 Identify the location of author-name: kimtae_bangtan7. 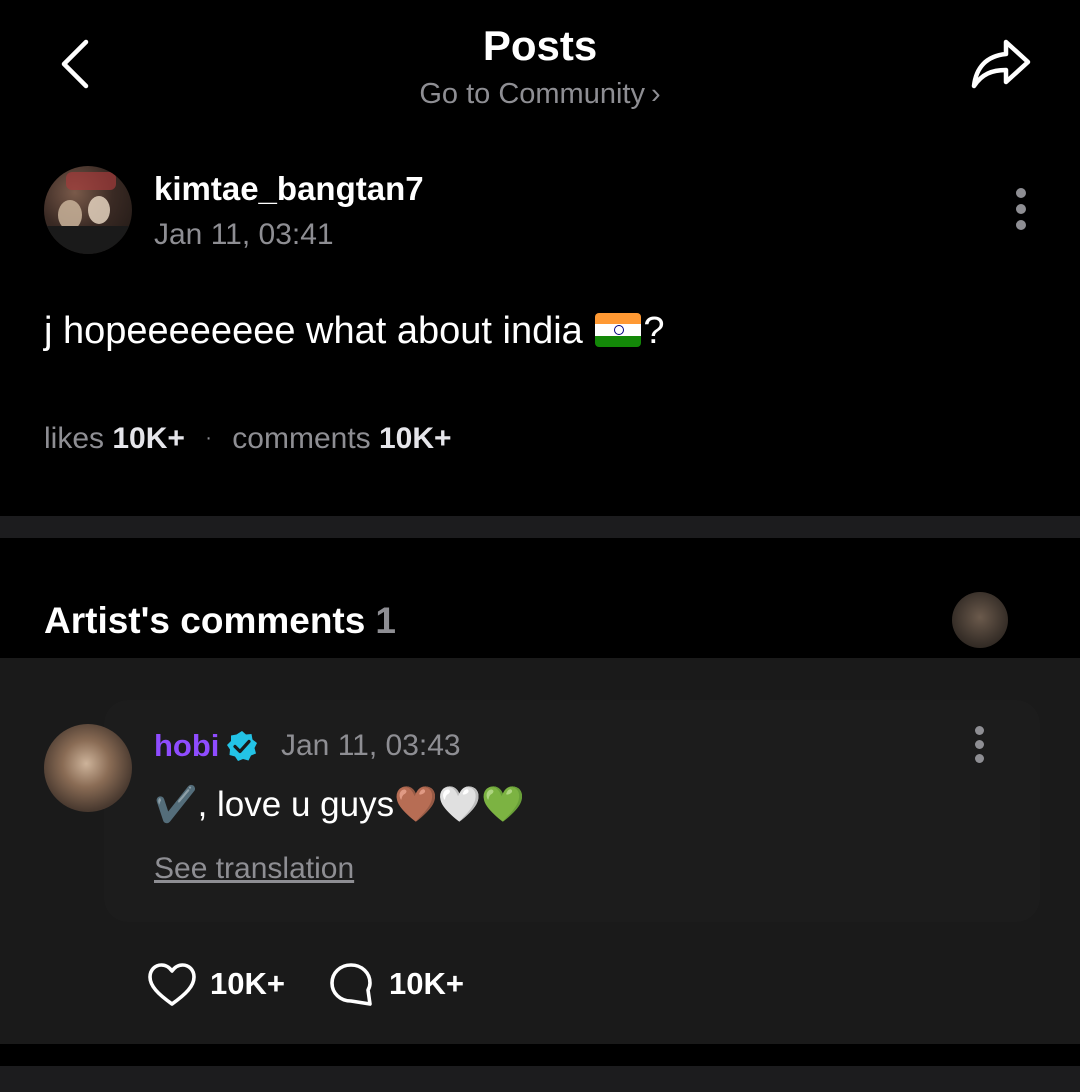
(289, 189).